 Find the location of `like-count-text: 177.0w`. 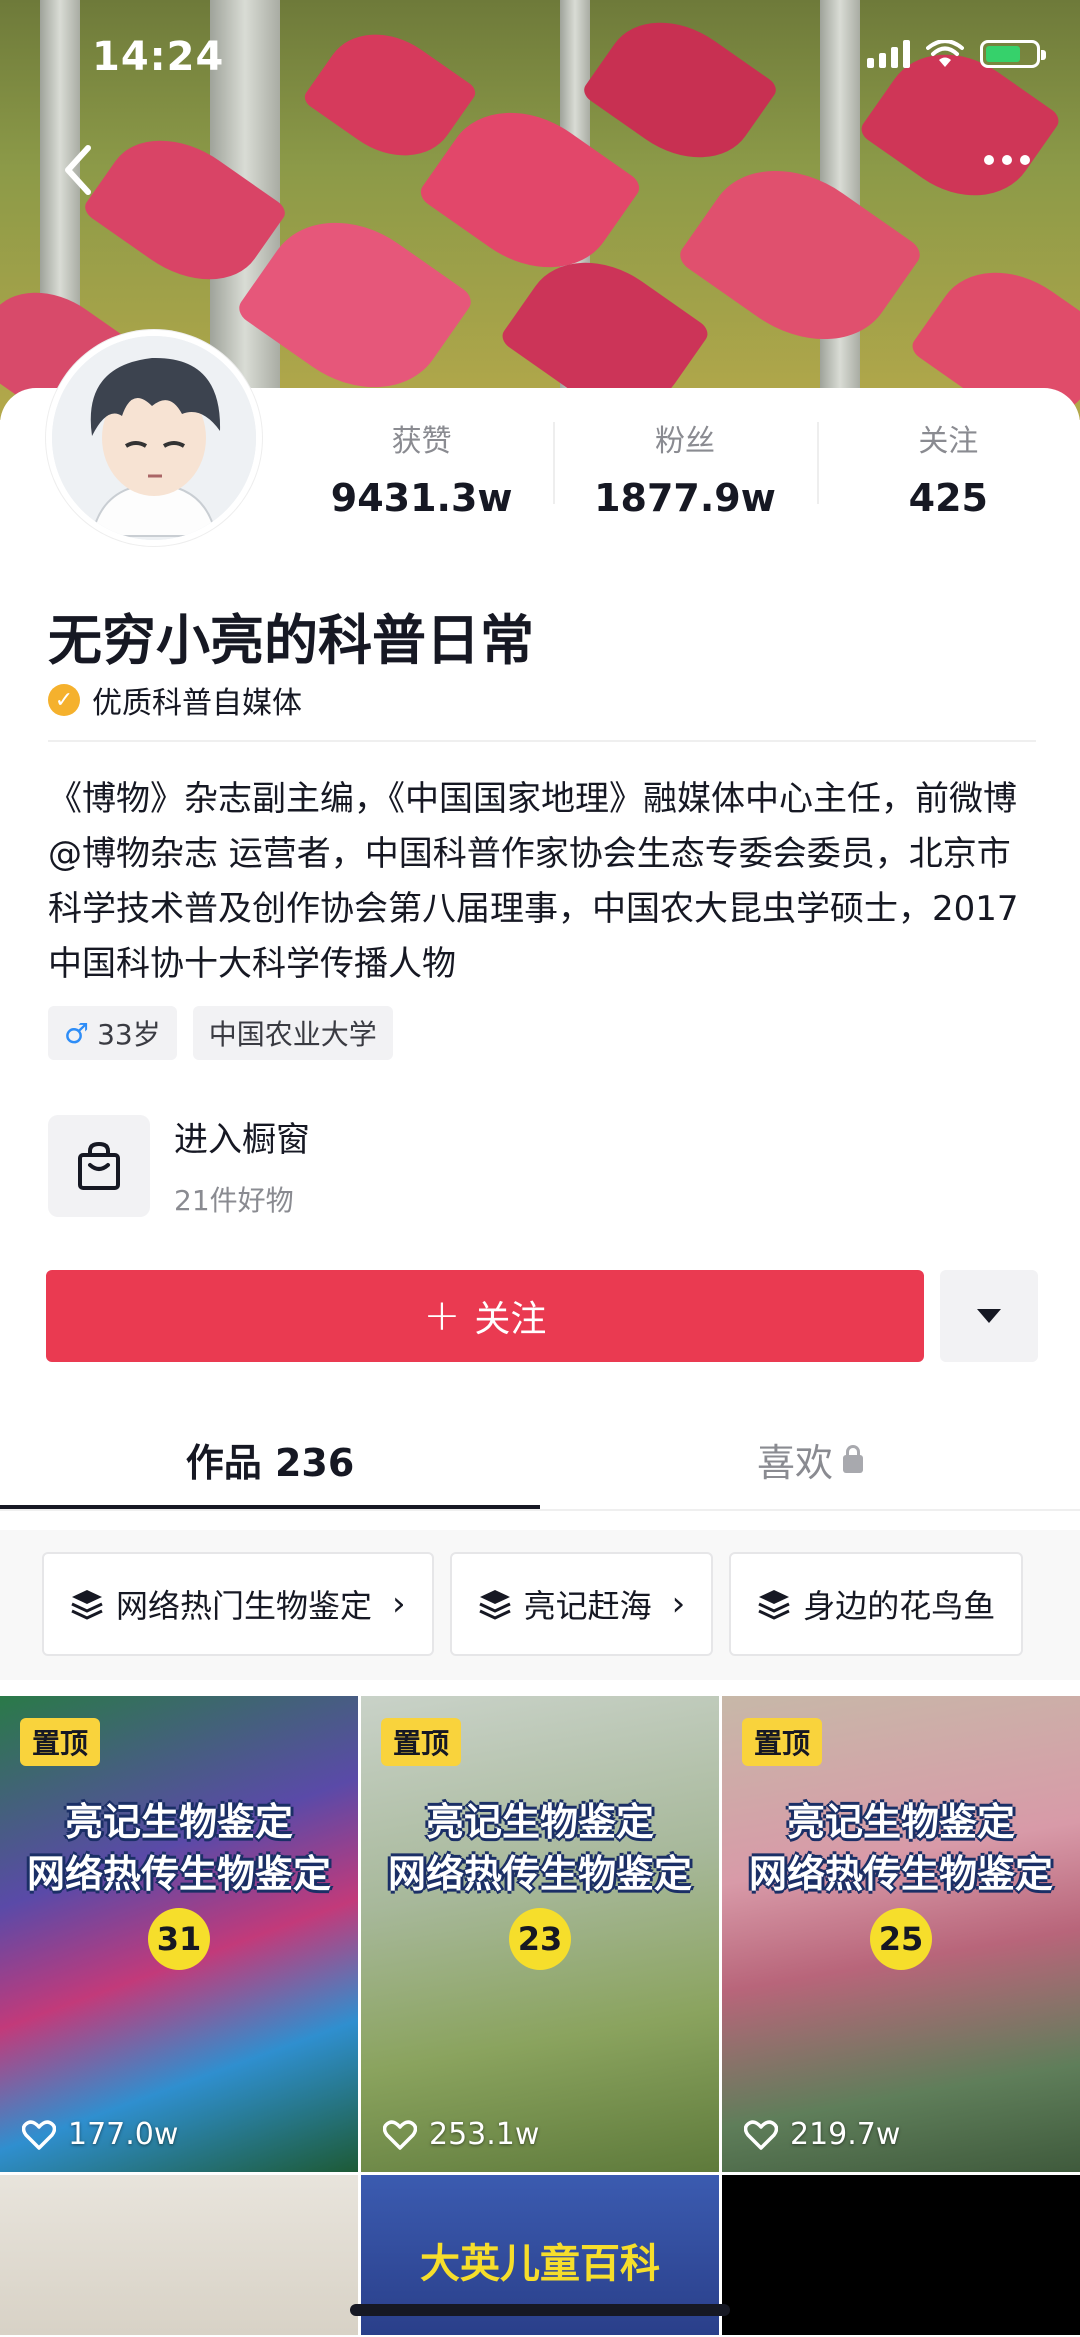

like-count-text: 177.0w is located at coordinates (123, 2134).